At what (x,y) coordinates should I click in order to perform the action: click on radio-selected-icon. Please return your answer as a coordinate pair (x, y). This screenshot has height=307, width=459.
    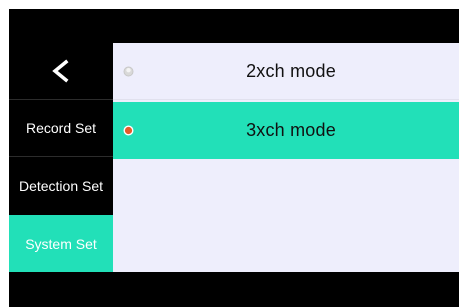
    Looking at the image, I should click on (128, 130).